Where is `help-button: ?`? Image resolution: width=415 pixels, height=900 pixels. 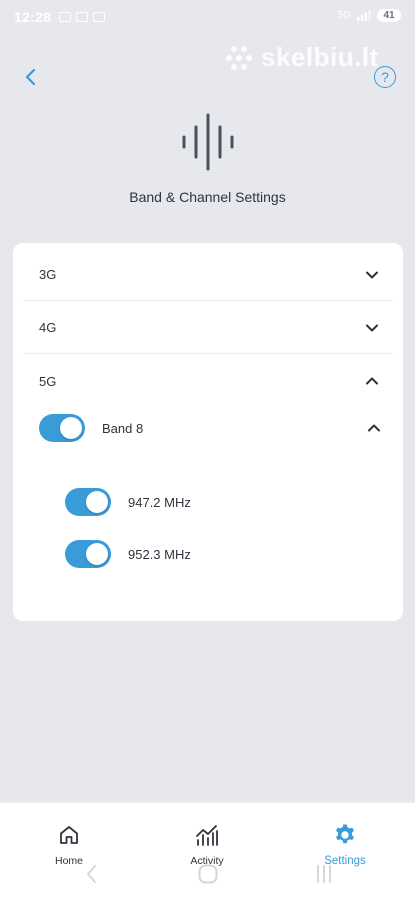 help-button: ? is located at coordinates (385, 77).